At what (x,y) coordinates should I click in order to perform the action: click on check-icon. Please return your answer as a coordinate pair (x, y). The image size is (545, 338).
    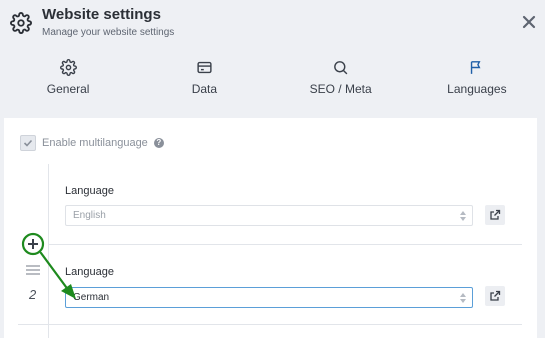
    Looking at the image, I should click on (28, 143).